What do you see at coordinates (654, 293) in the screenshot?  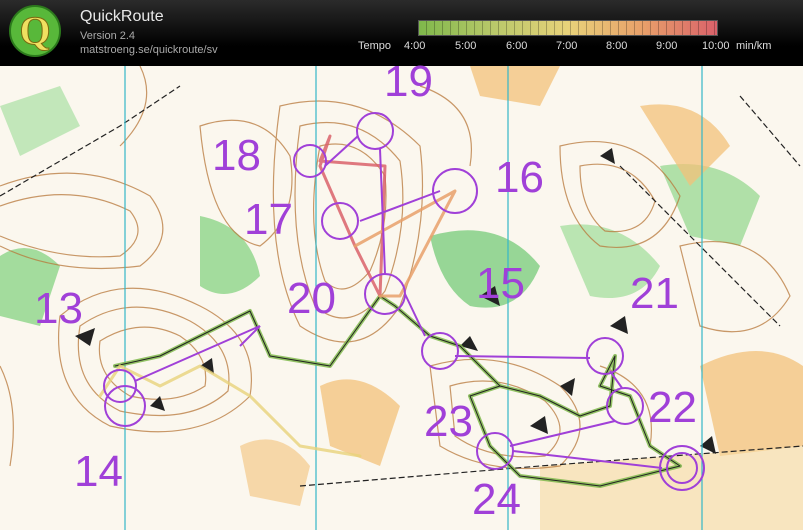 I see `control-number-21: 21` at bounding box center [654, 293].